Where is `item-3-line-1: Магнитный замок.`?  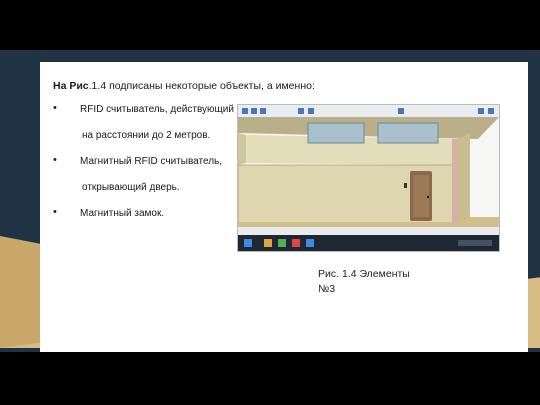
item-3-line-1: Магнитный замок. is located at coordinates (122, 213).